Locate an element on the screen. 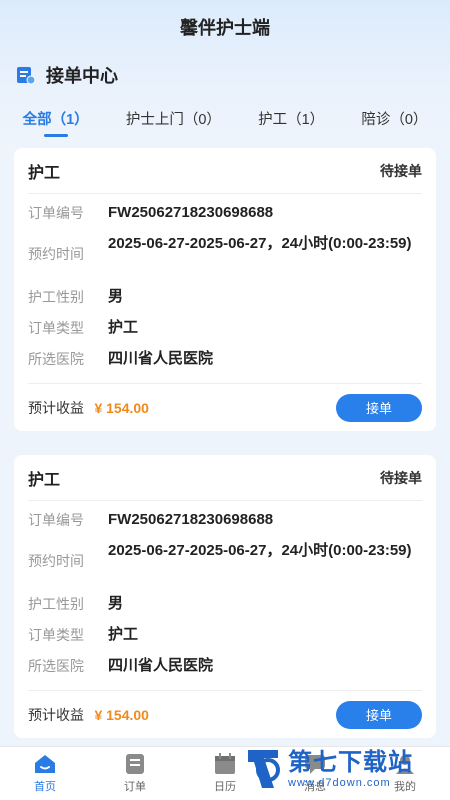  section-title: 接单中心 is located at coordinates (82, 76).